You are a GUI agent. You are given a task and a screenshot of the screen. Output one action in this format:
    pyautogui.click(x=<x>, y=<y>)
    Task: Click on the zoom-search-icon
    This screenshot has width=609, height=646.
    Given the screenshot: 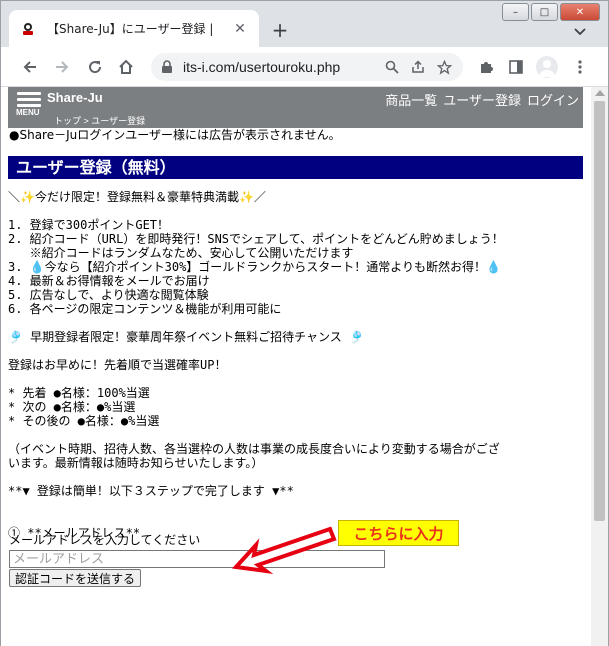 What is the action you would take?
    pyautogui.click(x=392, y=67)
    